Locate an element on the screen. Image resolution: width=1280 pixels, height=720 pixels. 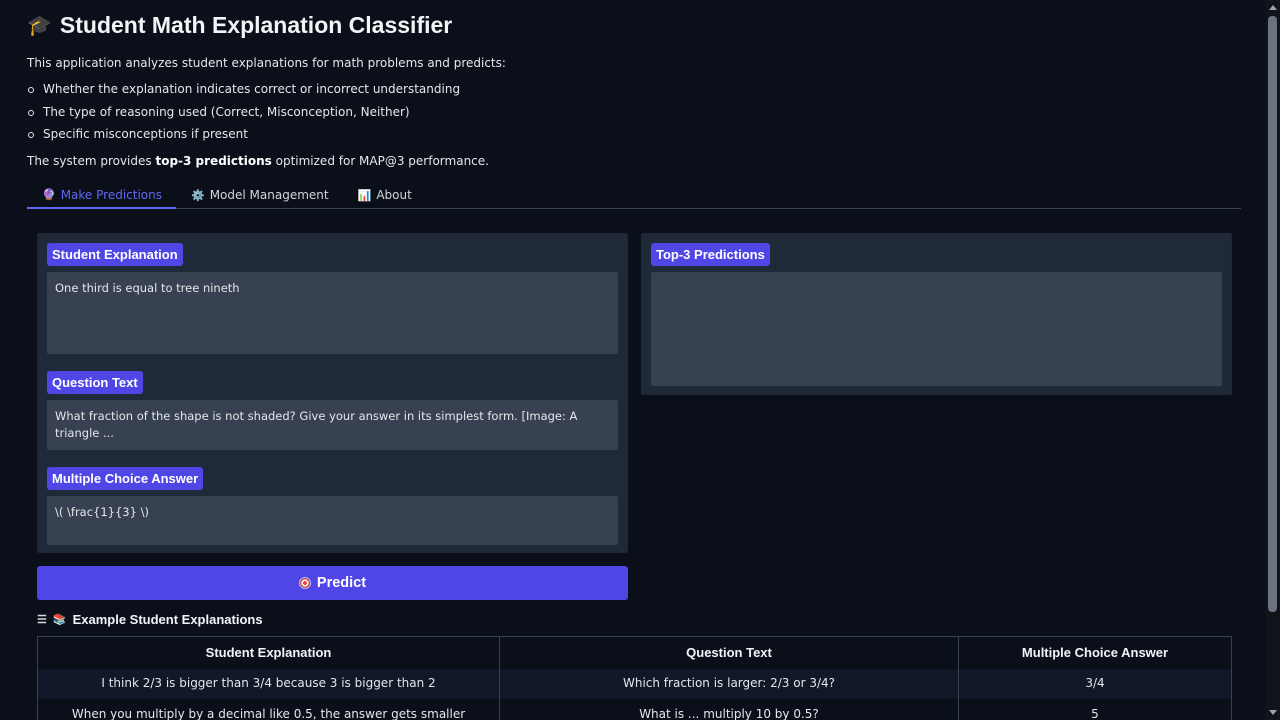
page-title-text: Student Math Explanation Classifier is located at coordinates (256, 25).